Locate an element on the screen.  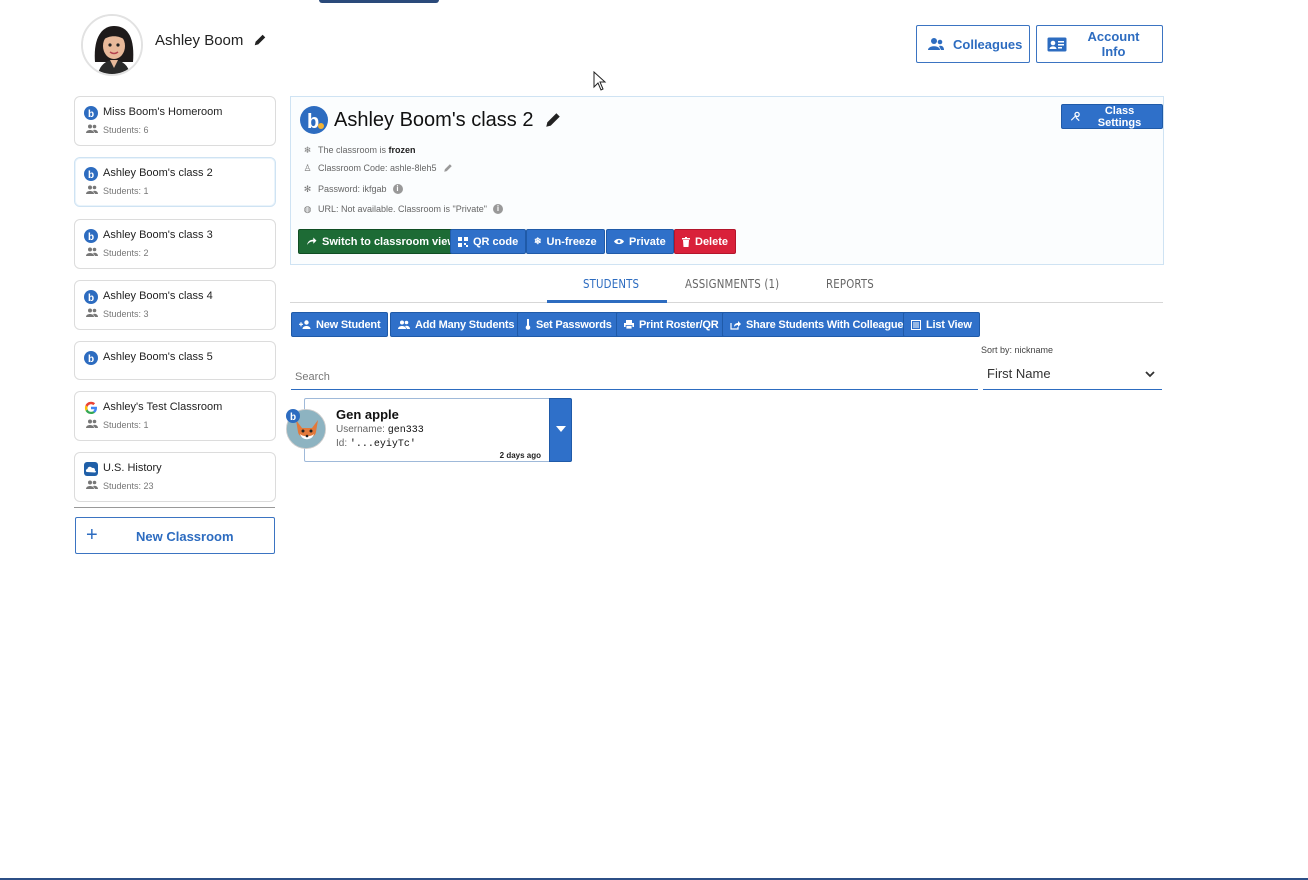
print-roster-label: Print Roster/QR is located at coordinates (679, 324).